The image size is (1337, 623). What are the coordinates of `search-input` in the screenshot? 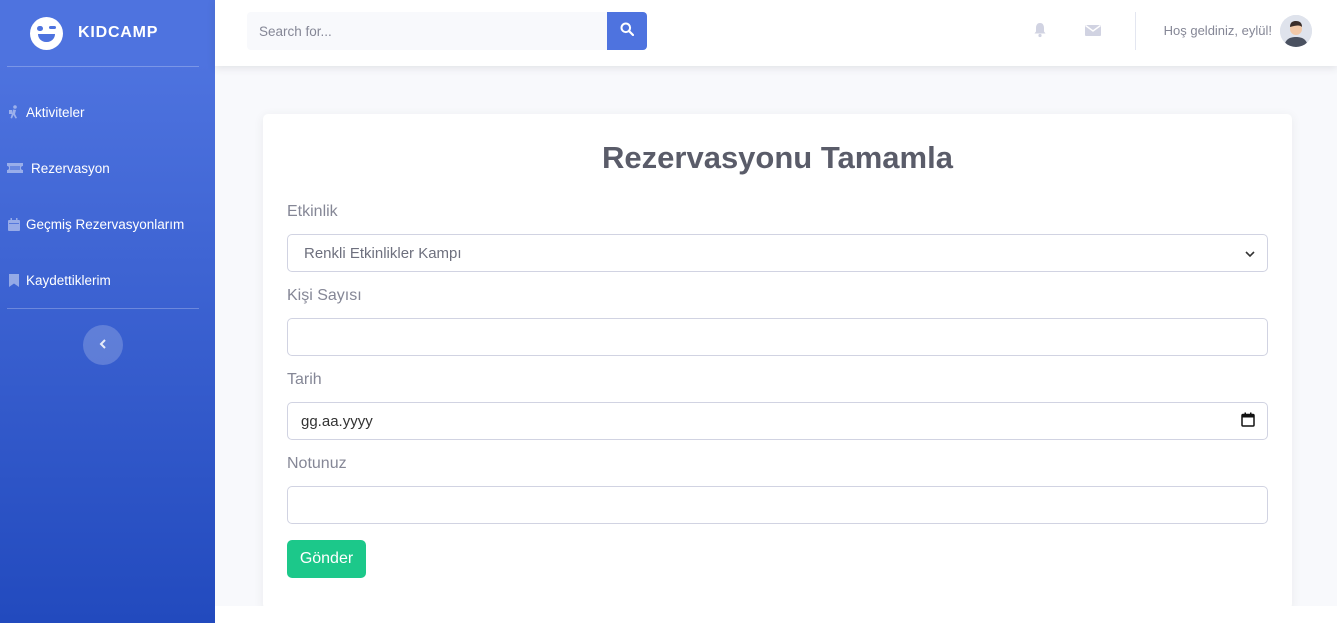 It's located at (427, 31).